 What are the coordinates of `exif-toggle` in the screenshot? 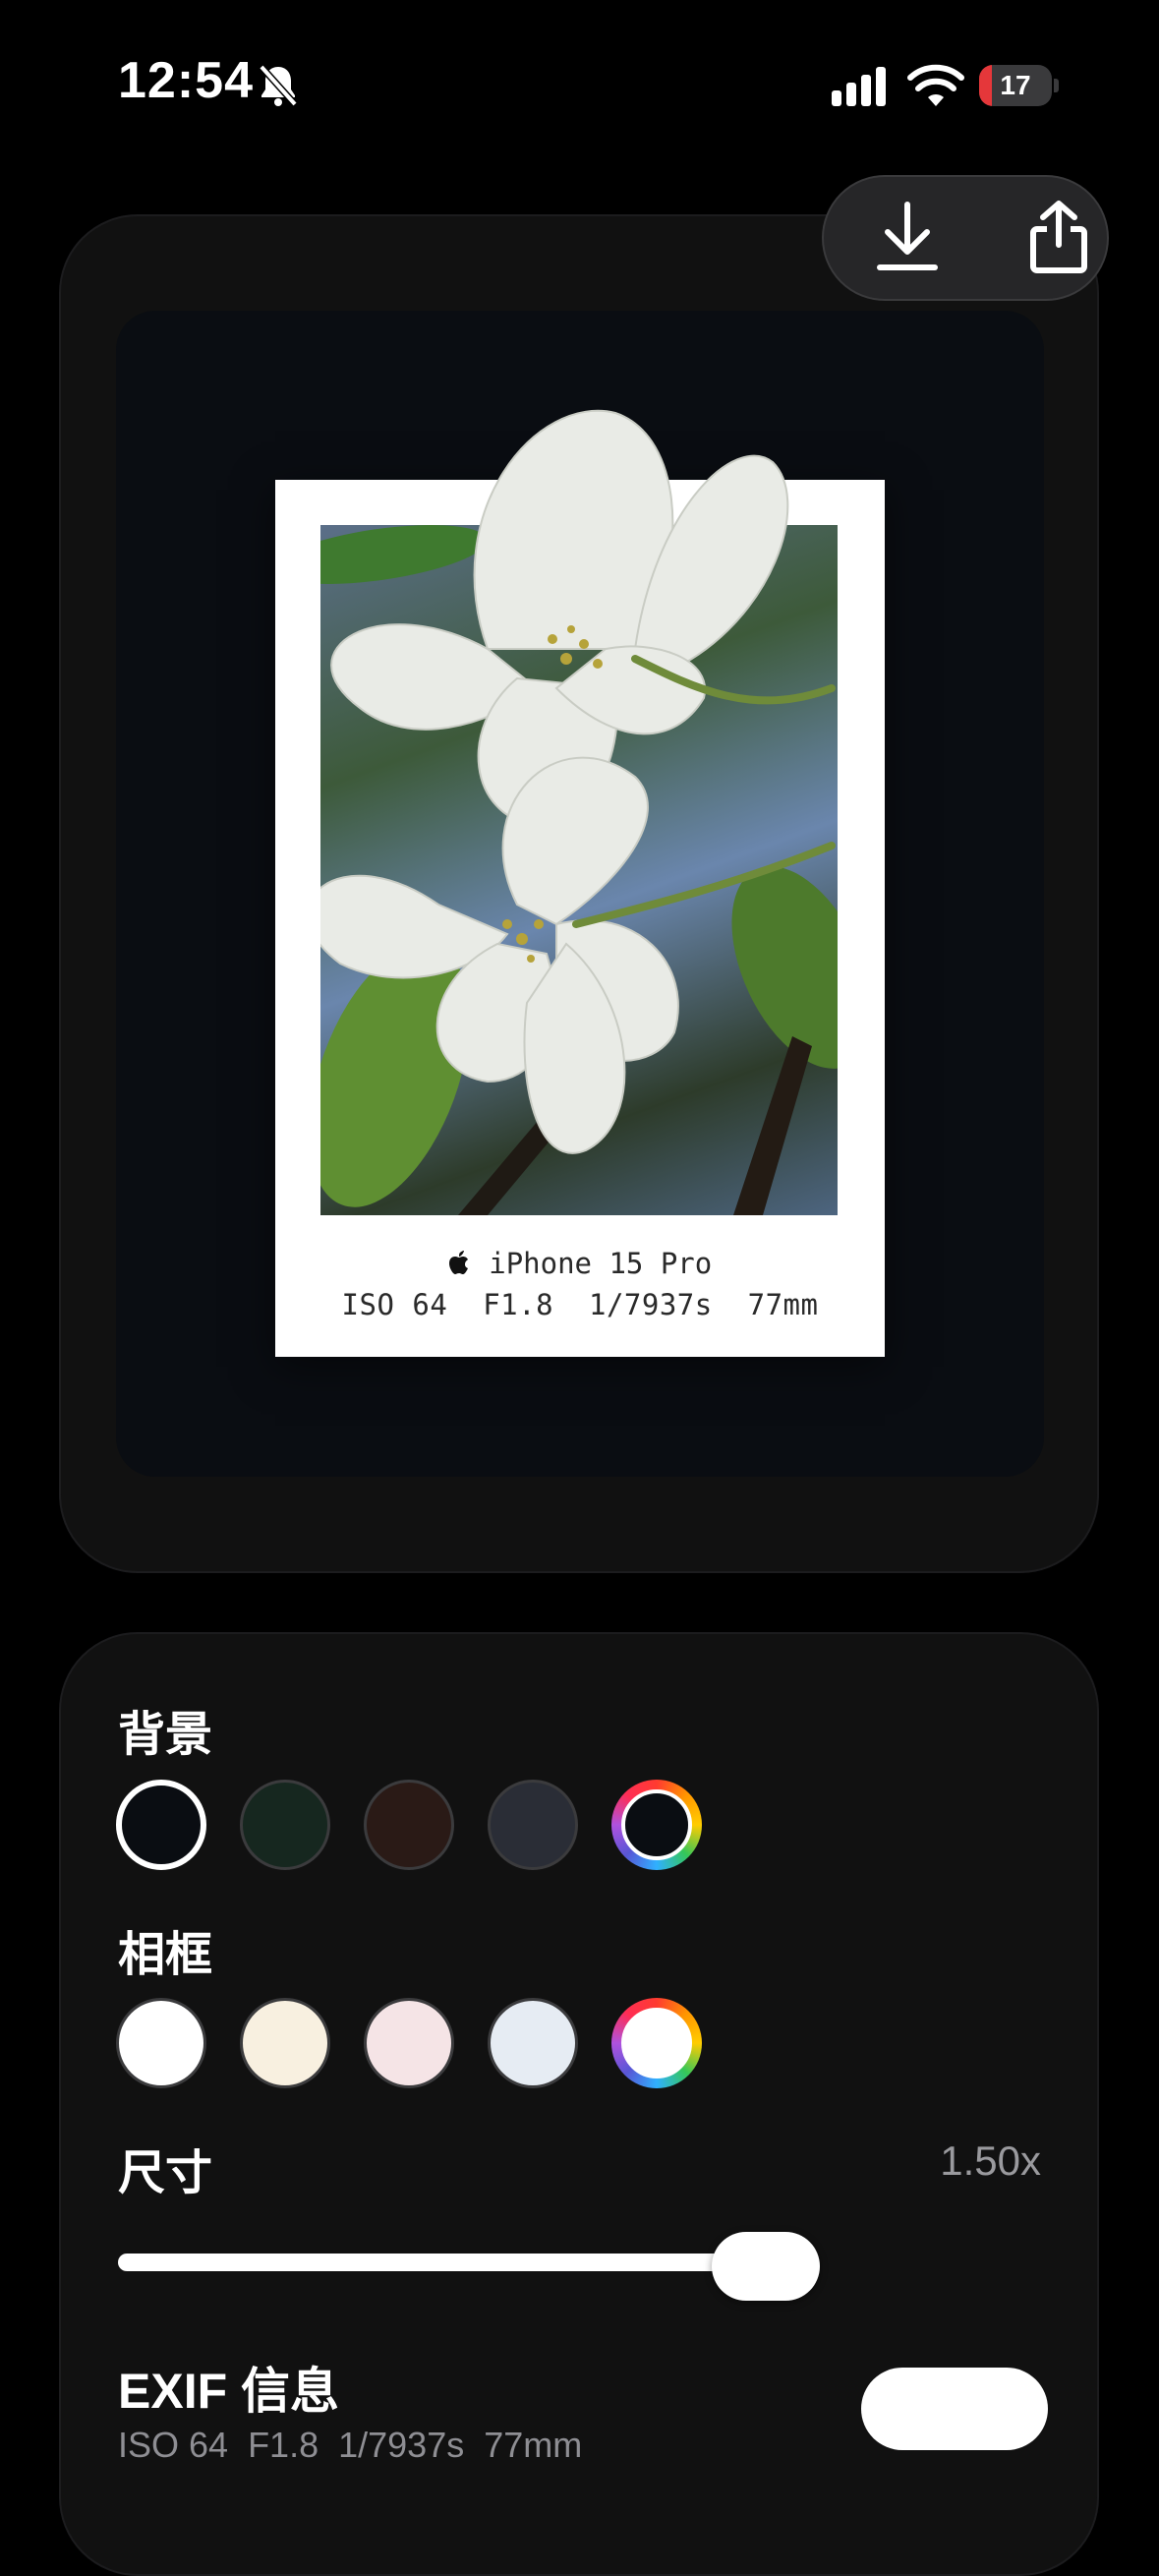 It's located at (954, 2409).